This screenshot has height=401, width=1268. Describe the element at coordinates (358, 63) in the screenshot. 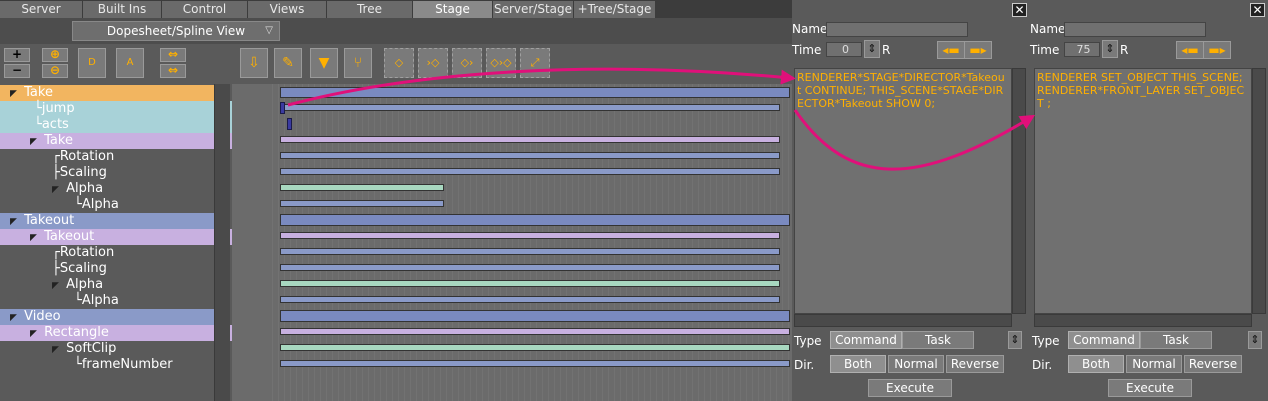

I see `tag-icon: ⑂` at that location.